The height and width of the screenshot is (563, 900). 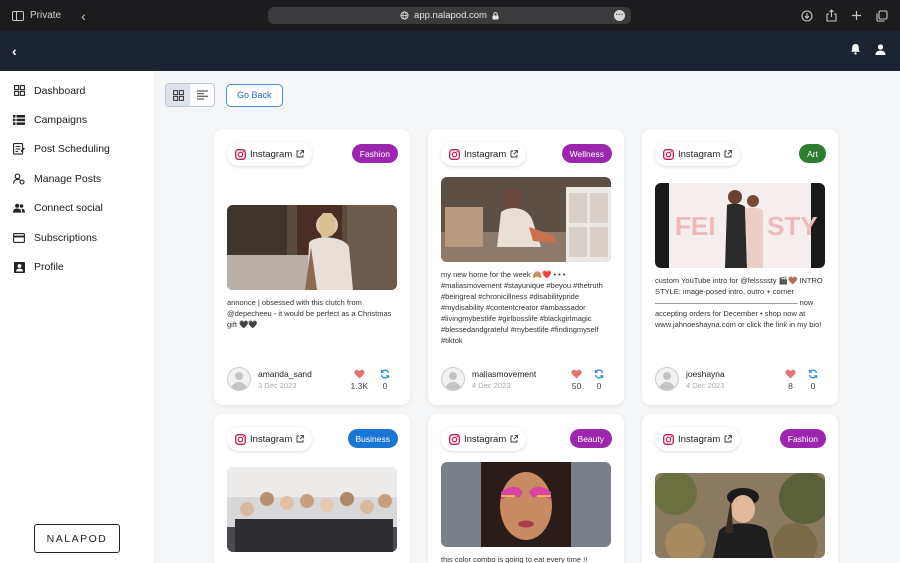 I want to click on likes-count: 50, so click(x=576, y=386).